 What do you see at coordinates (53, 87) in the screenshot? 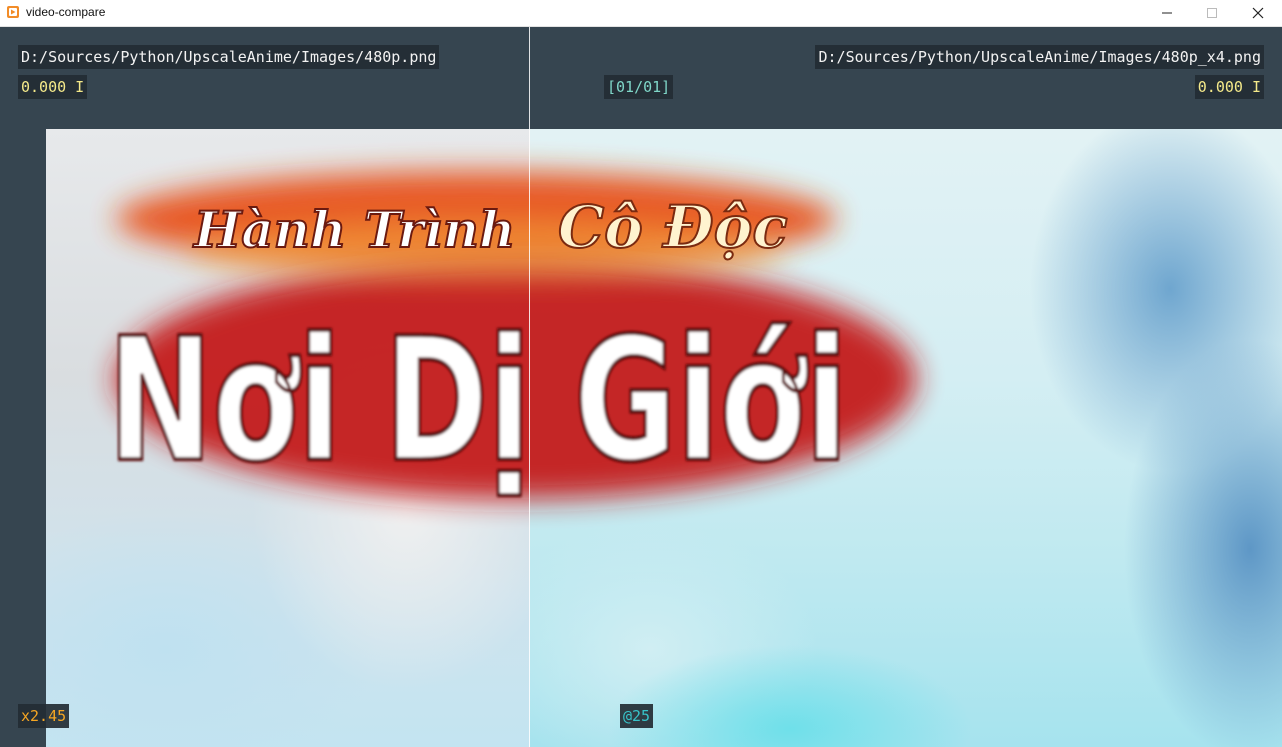
I see `left-time-info: 0.000 I` at bounding box center [53, 87].